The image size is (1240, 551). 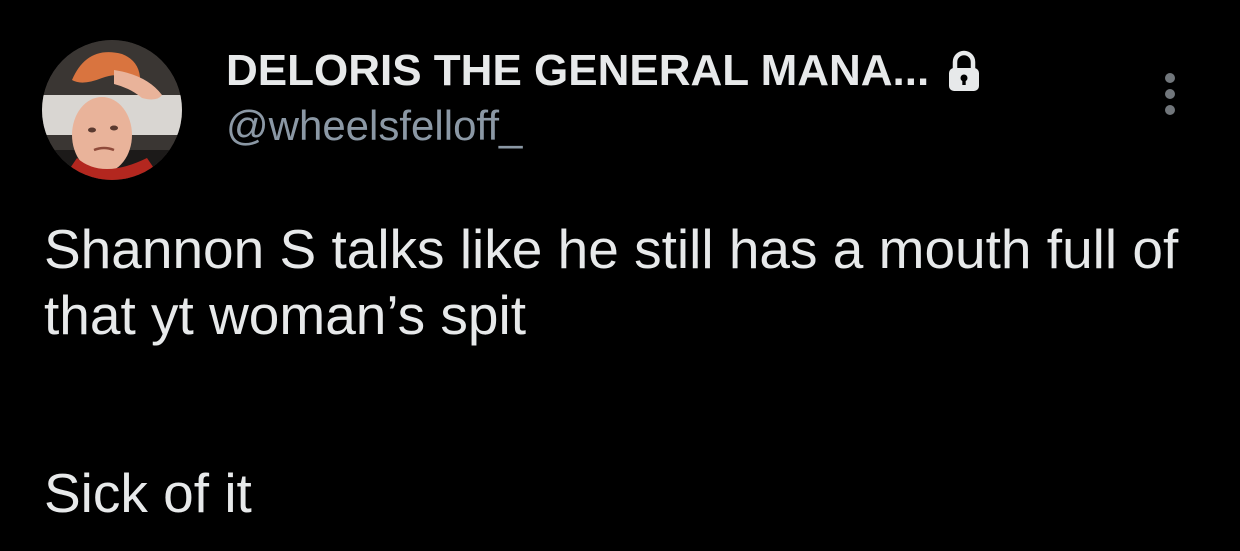 What do you see at coordinates (1170, 94) in the screenshot?
I see `more-vertical-icon` at bounding box center [1170, 94].